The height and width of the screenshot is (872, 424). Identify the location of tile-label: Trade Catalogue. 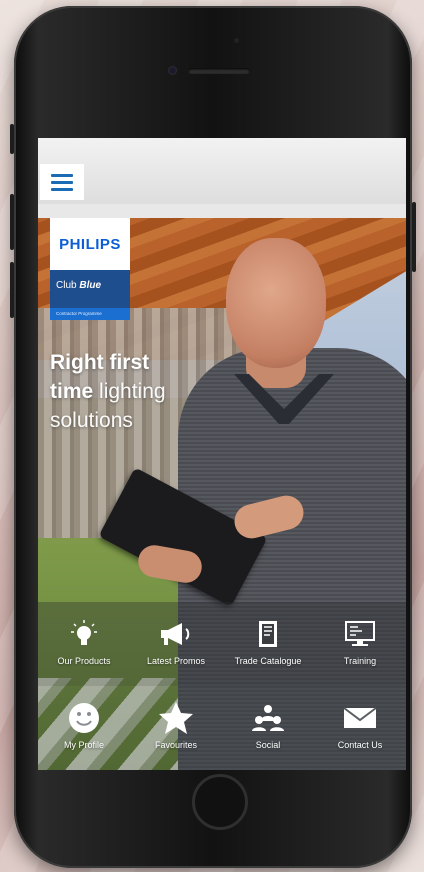
(268, 661).